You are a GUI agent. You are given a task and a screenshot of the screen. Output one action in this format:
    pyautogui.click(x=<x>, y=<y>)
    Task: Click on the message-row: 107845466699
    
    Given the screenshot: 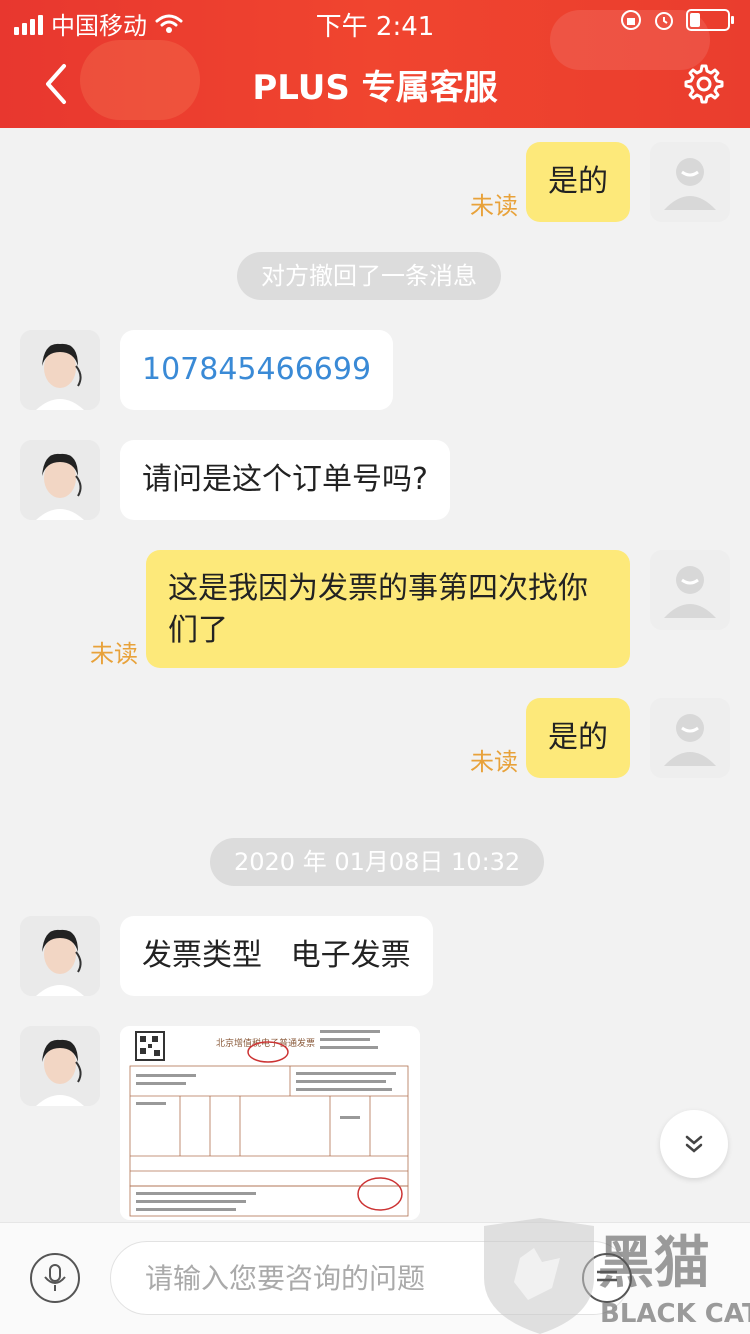 What is the action you would take?
    pyautogui.click(x=375, y=370)
    